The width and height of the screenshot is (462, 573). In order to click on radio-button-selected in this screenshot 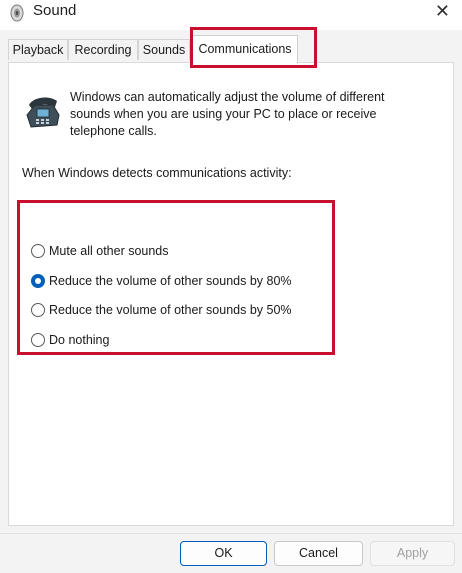, I will do `click(38, 281)`.